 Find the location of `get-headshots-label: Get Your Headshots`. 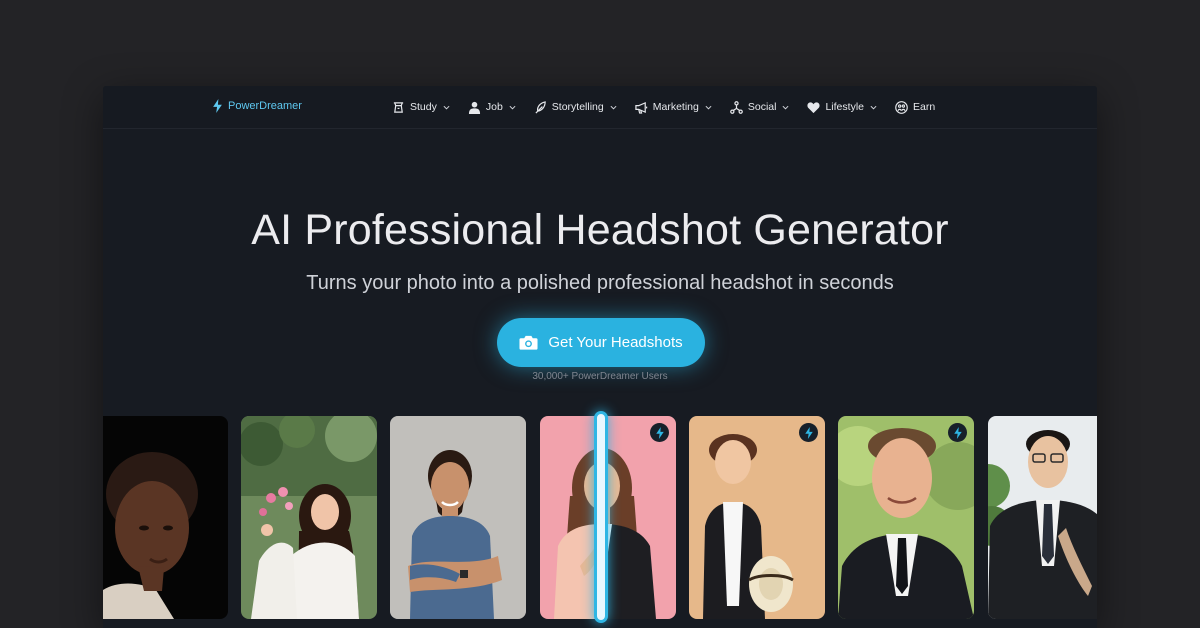

get-headshots-label: Get Your Headshots is located at coordinates (615, 342).